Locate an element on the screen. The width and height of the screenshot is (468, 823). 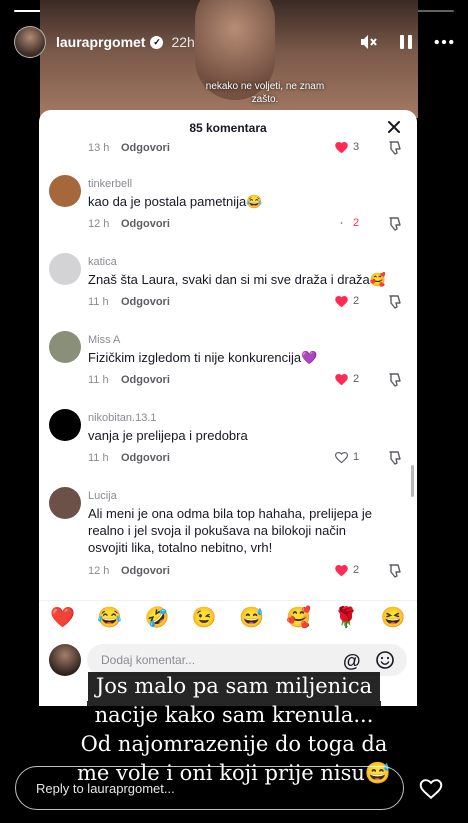
like-button: 3 is located at coordinates (346, 147).